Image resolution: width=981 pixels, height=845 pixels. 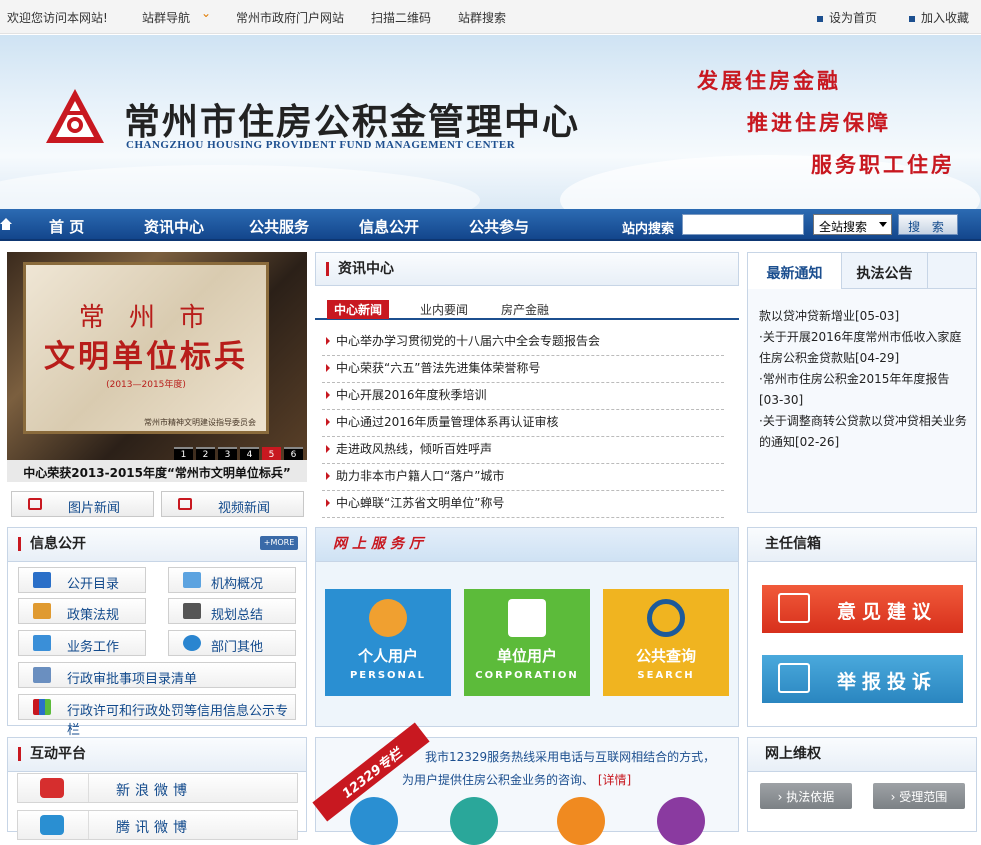 What do you see at coordinates (271, 453) in the screenshot?
I see `slide-page-active: 5` at bounding box center [271, 453].